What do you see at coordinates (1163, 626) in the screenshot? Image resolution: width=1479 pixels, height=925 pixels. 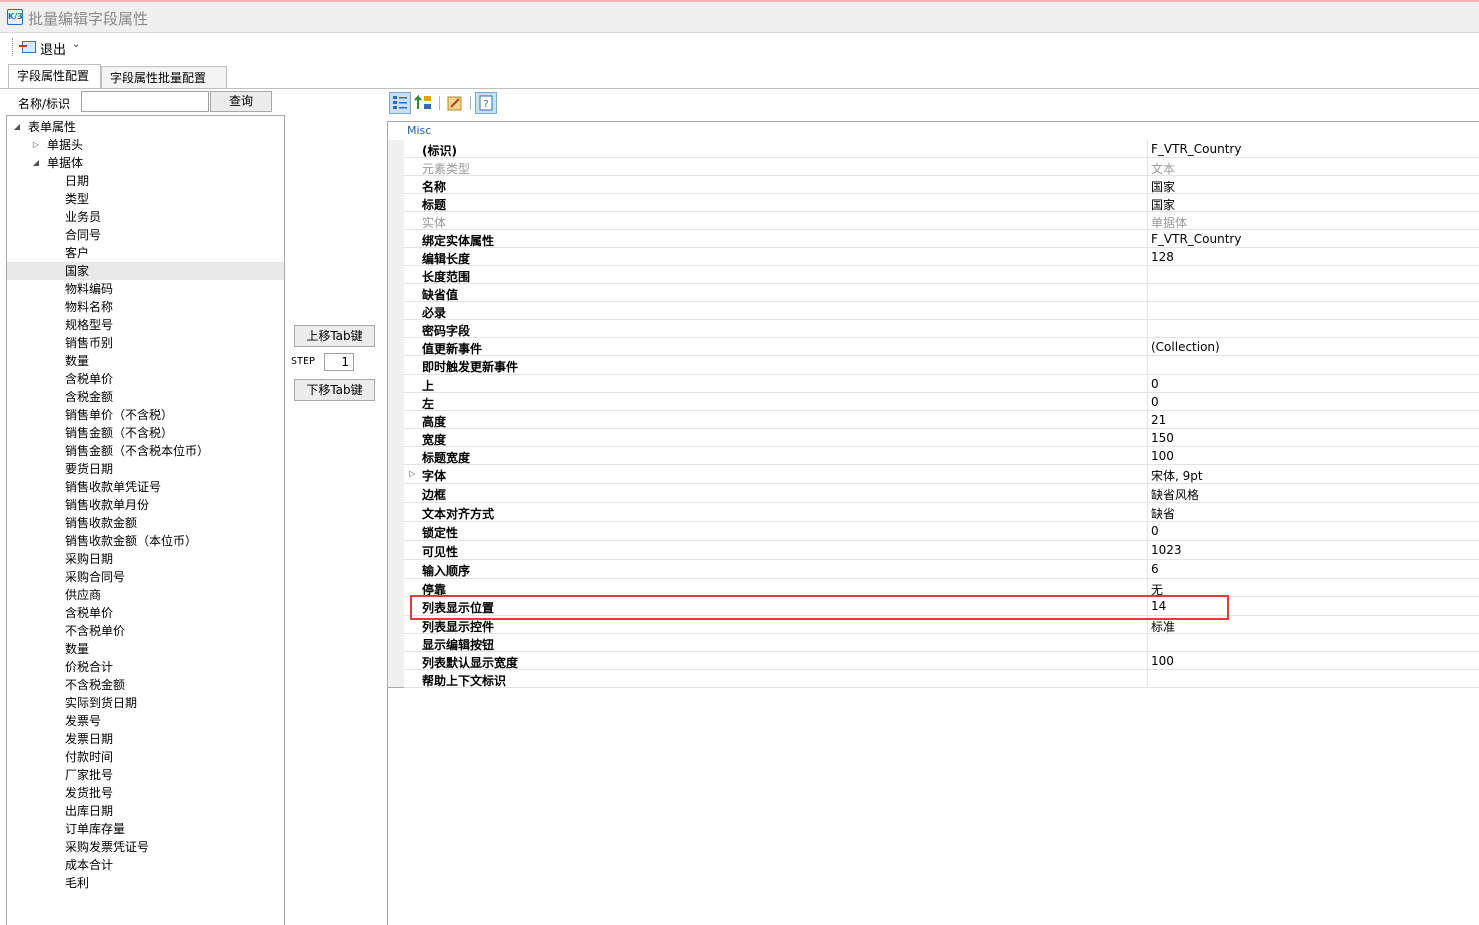 I see `property-value: 标准` at bounding box center [1163, 626].